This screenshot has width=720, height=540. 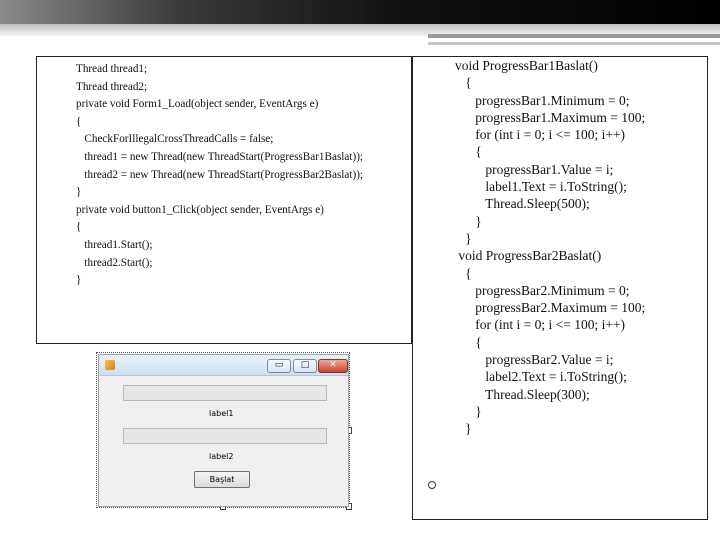 I want to click on label-1: label1, so click(x=221, y=413).